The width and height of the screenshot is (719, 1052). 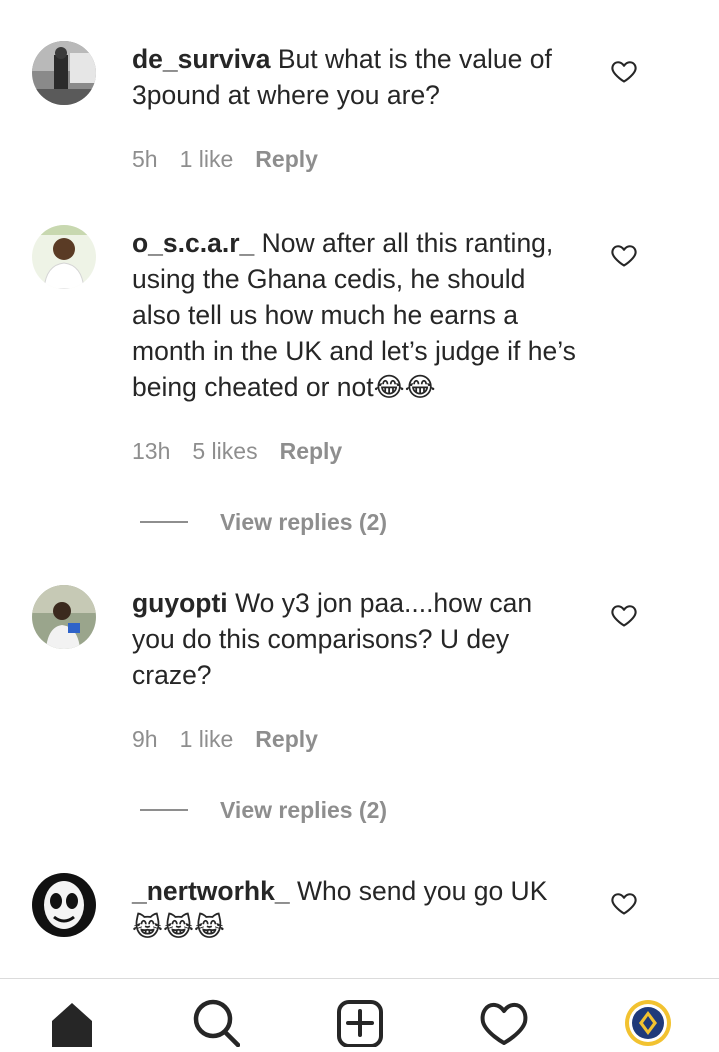 I want to click on new-post-icon, so click(x=360, y=1023).